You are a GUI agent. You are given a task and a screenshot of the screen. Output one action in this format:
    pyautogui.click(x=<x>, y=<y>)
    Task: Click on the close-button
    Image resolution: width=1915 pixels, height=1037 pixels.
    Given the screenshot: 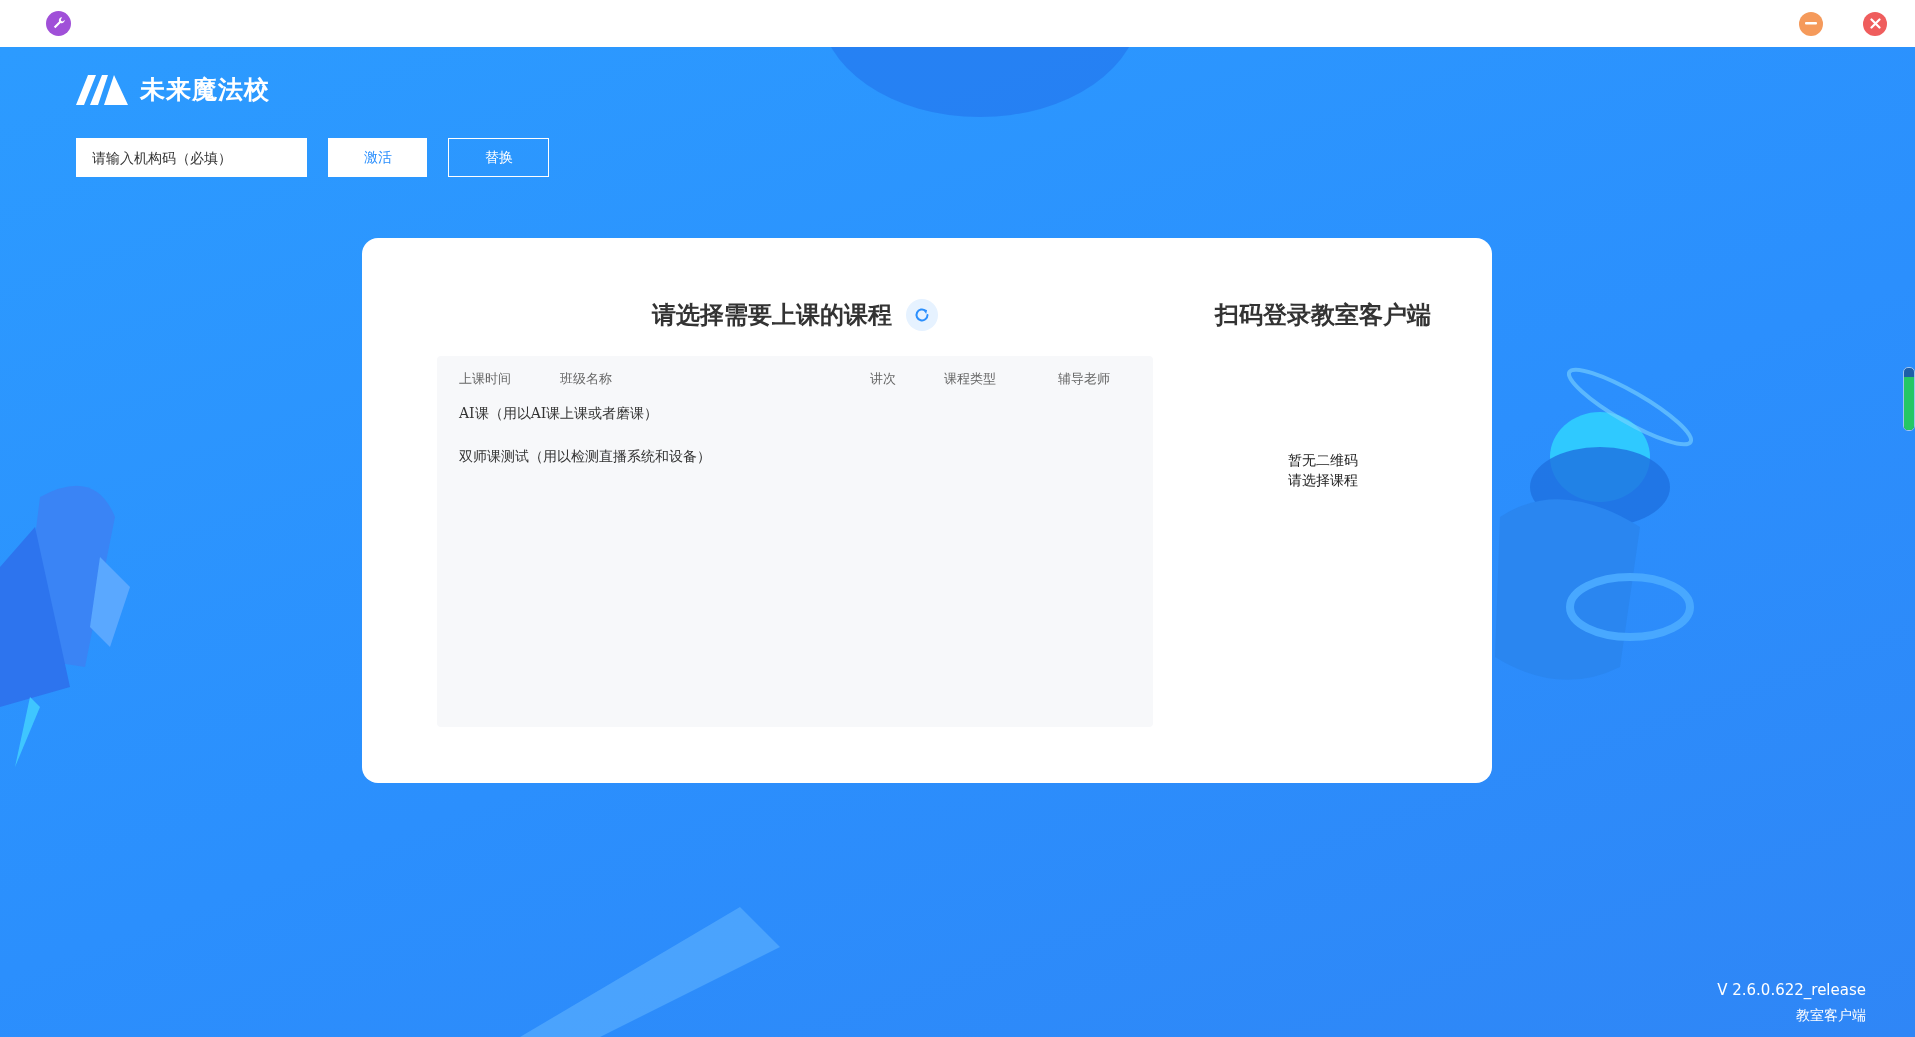 What is the action you would take?
    pyautogui.click(x=1875, y=23)
    